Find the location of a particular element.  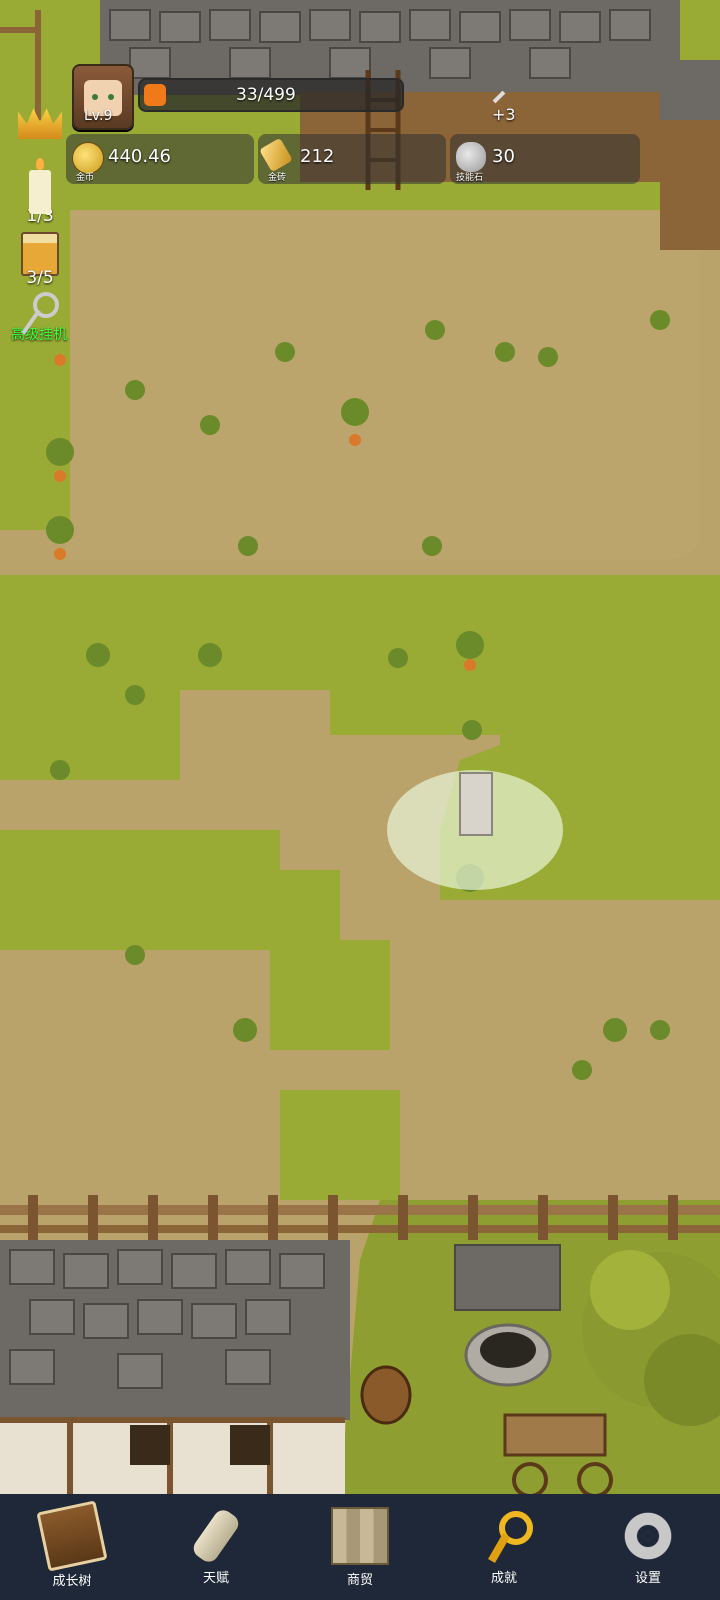

nav-label: 成就 is located at coordinates (503, 1578).